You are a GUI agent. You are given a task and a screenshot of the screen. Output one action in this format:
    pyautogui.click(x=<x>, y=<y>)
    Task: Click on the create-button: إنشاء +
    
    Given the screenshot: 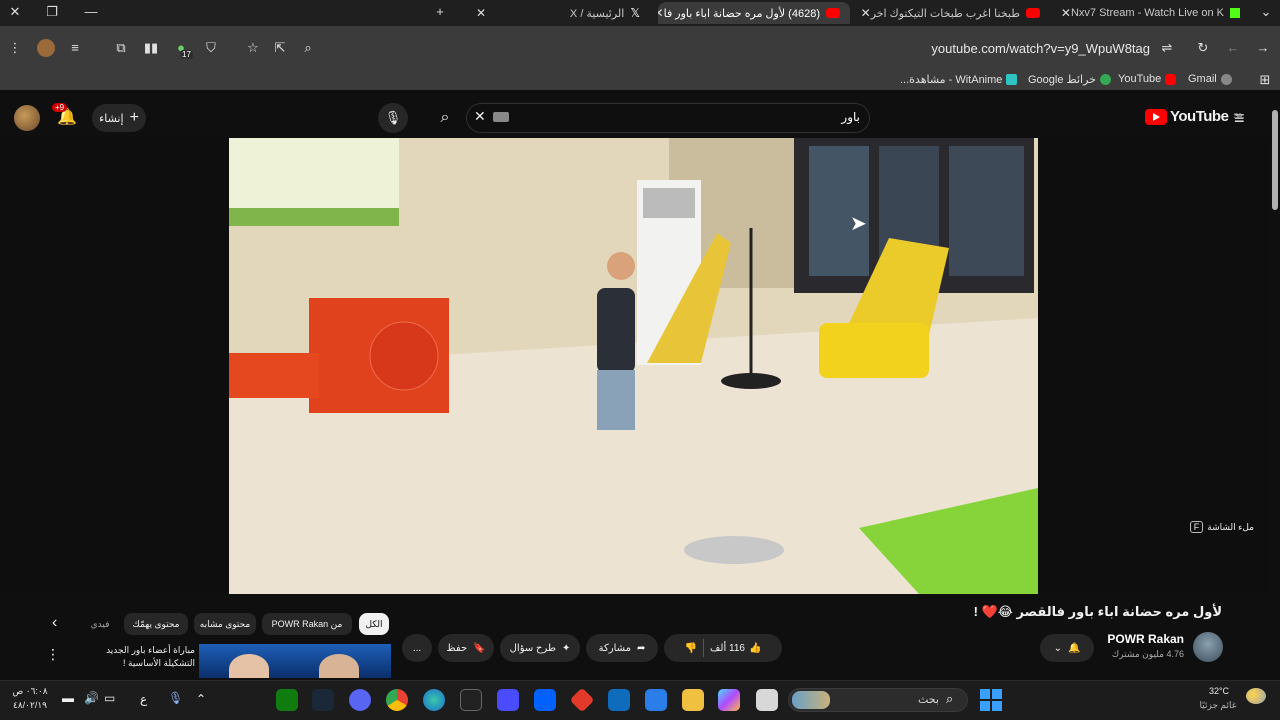 What is the action you would take?
    pyautogui.click(x=119, y=118)
    